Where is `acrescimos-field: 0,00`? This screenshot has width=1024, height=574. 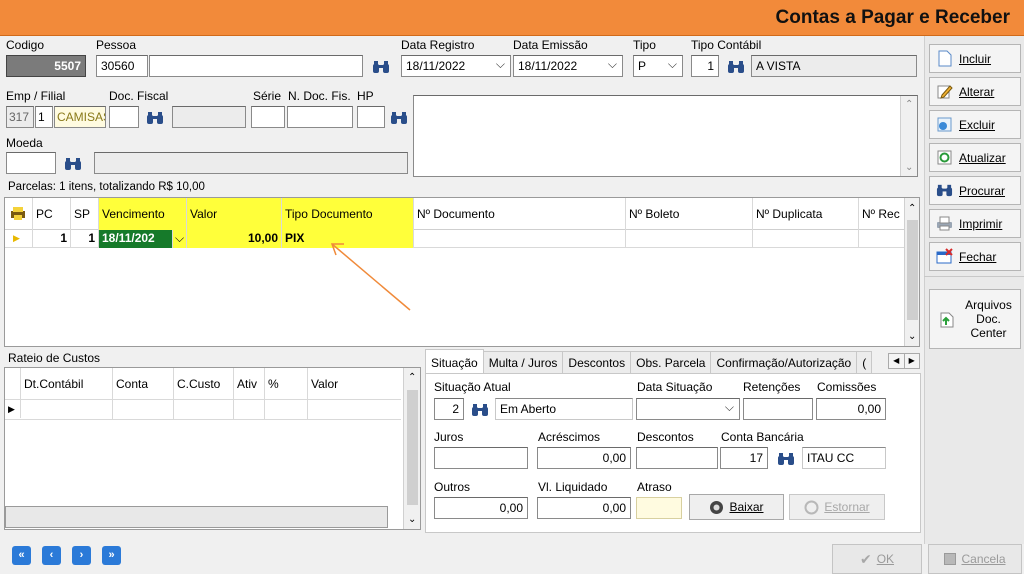
acrescimos-field: 0,00 is located at coordinates (584, 458).